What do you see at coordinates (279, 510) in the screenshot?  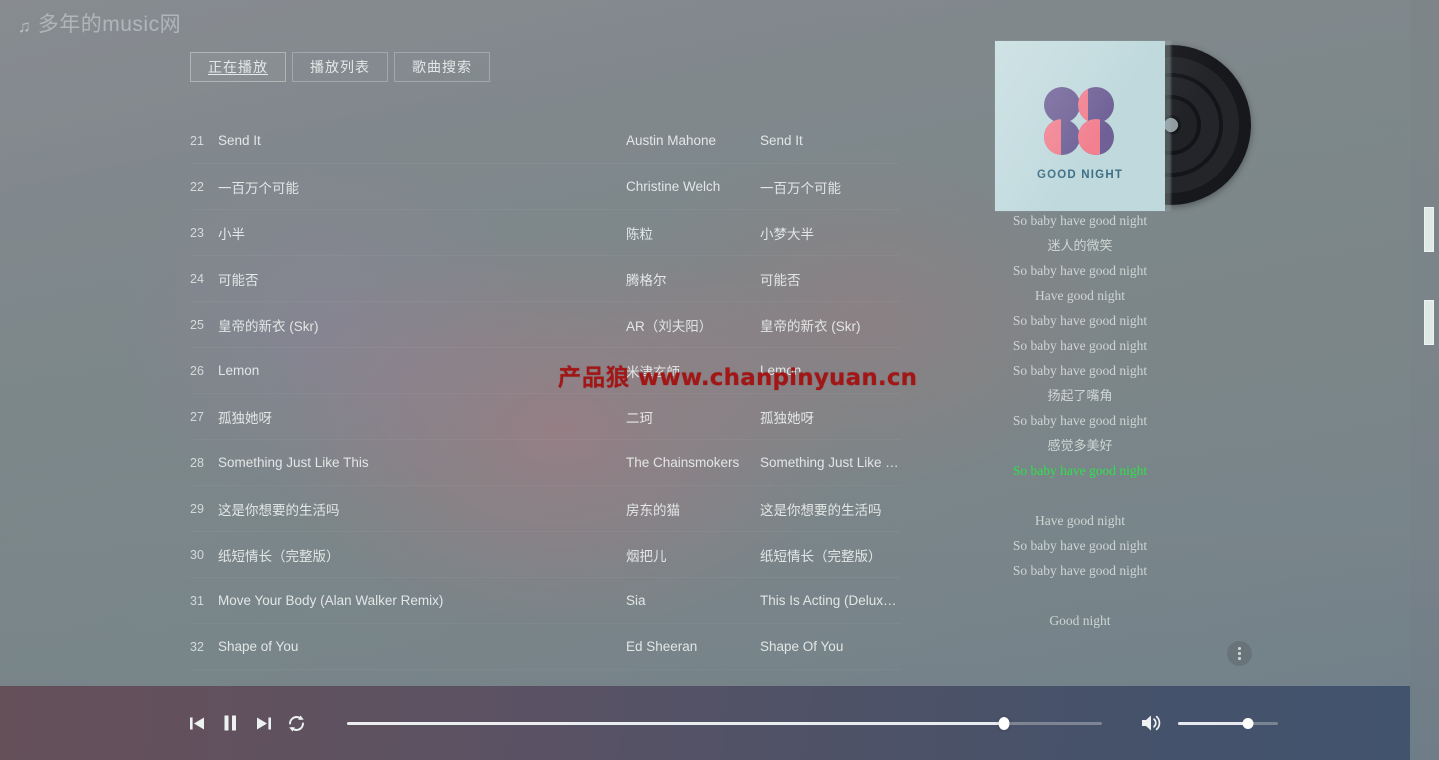 I see `song-title: 这是你想要的生活吗` at bounding box center [279, 510].